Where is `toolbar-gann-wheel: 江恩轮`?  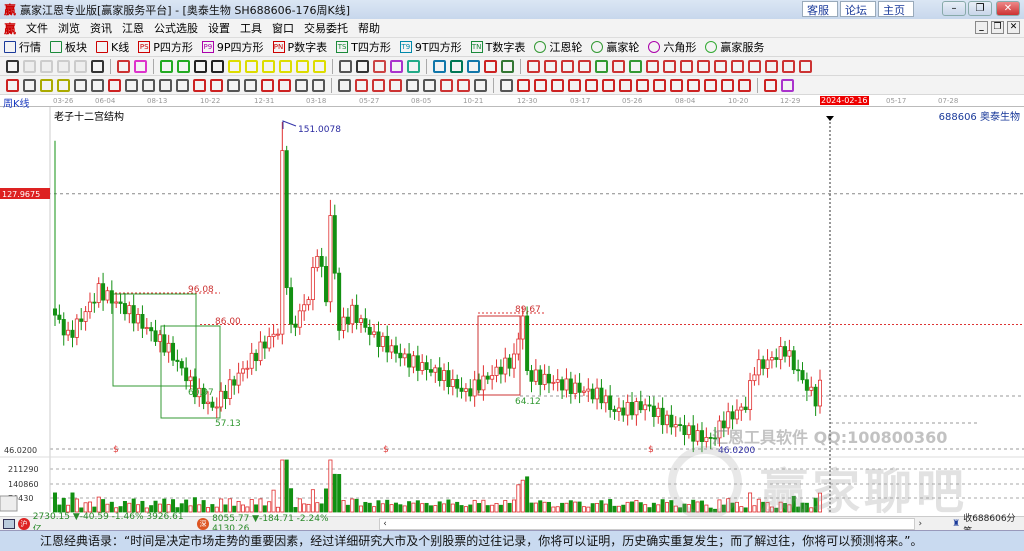
toolbar-gann-wheel: 江恩轮 is located at coordinates (558, 47).